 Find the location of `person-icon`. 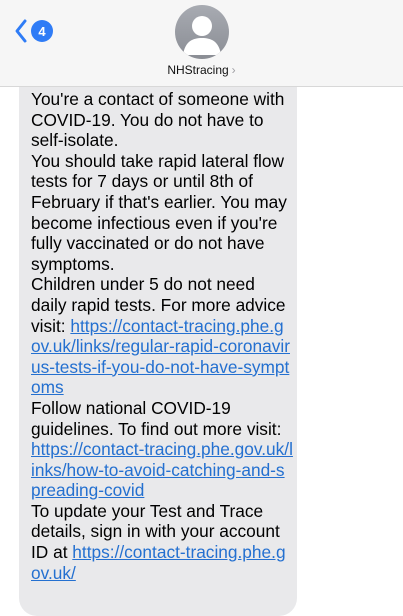

person-icon is located at coordinates (202, 35).